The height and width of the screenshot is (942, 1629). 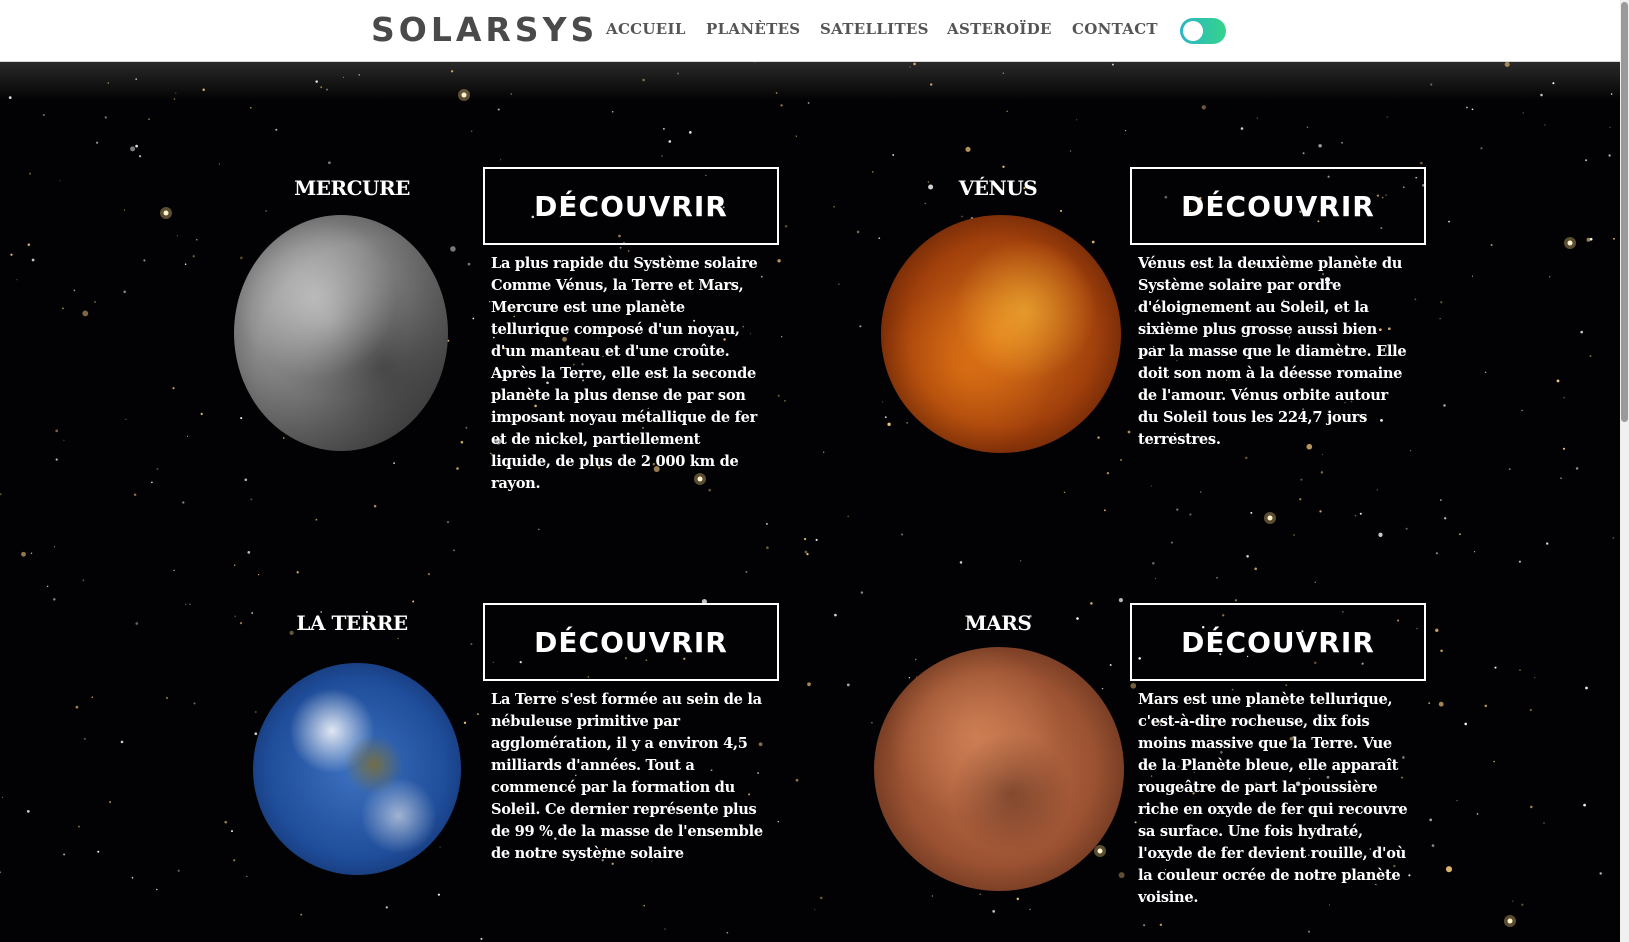 What do you see at coordinates (484, 29) in the screenshot?
I see `site-logo: SOLARSYS` at bounding box center [484, 29].